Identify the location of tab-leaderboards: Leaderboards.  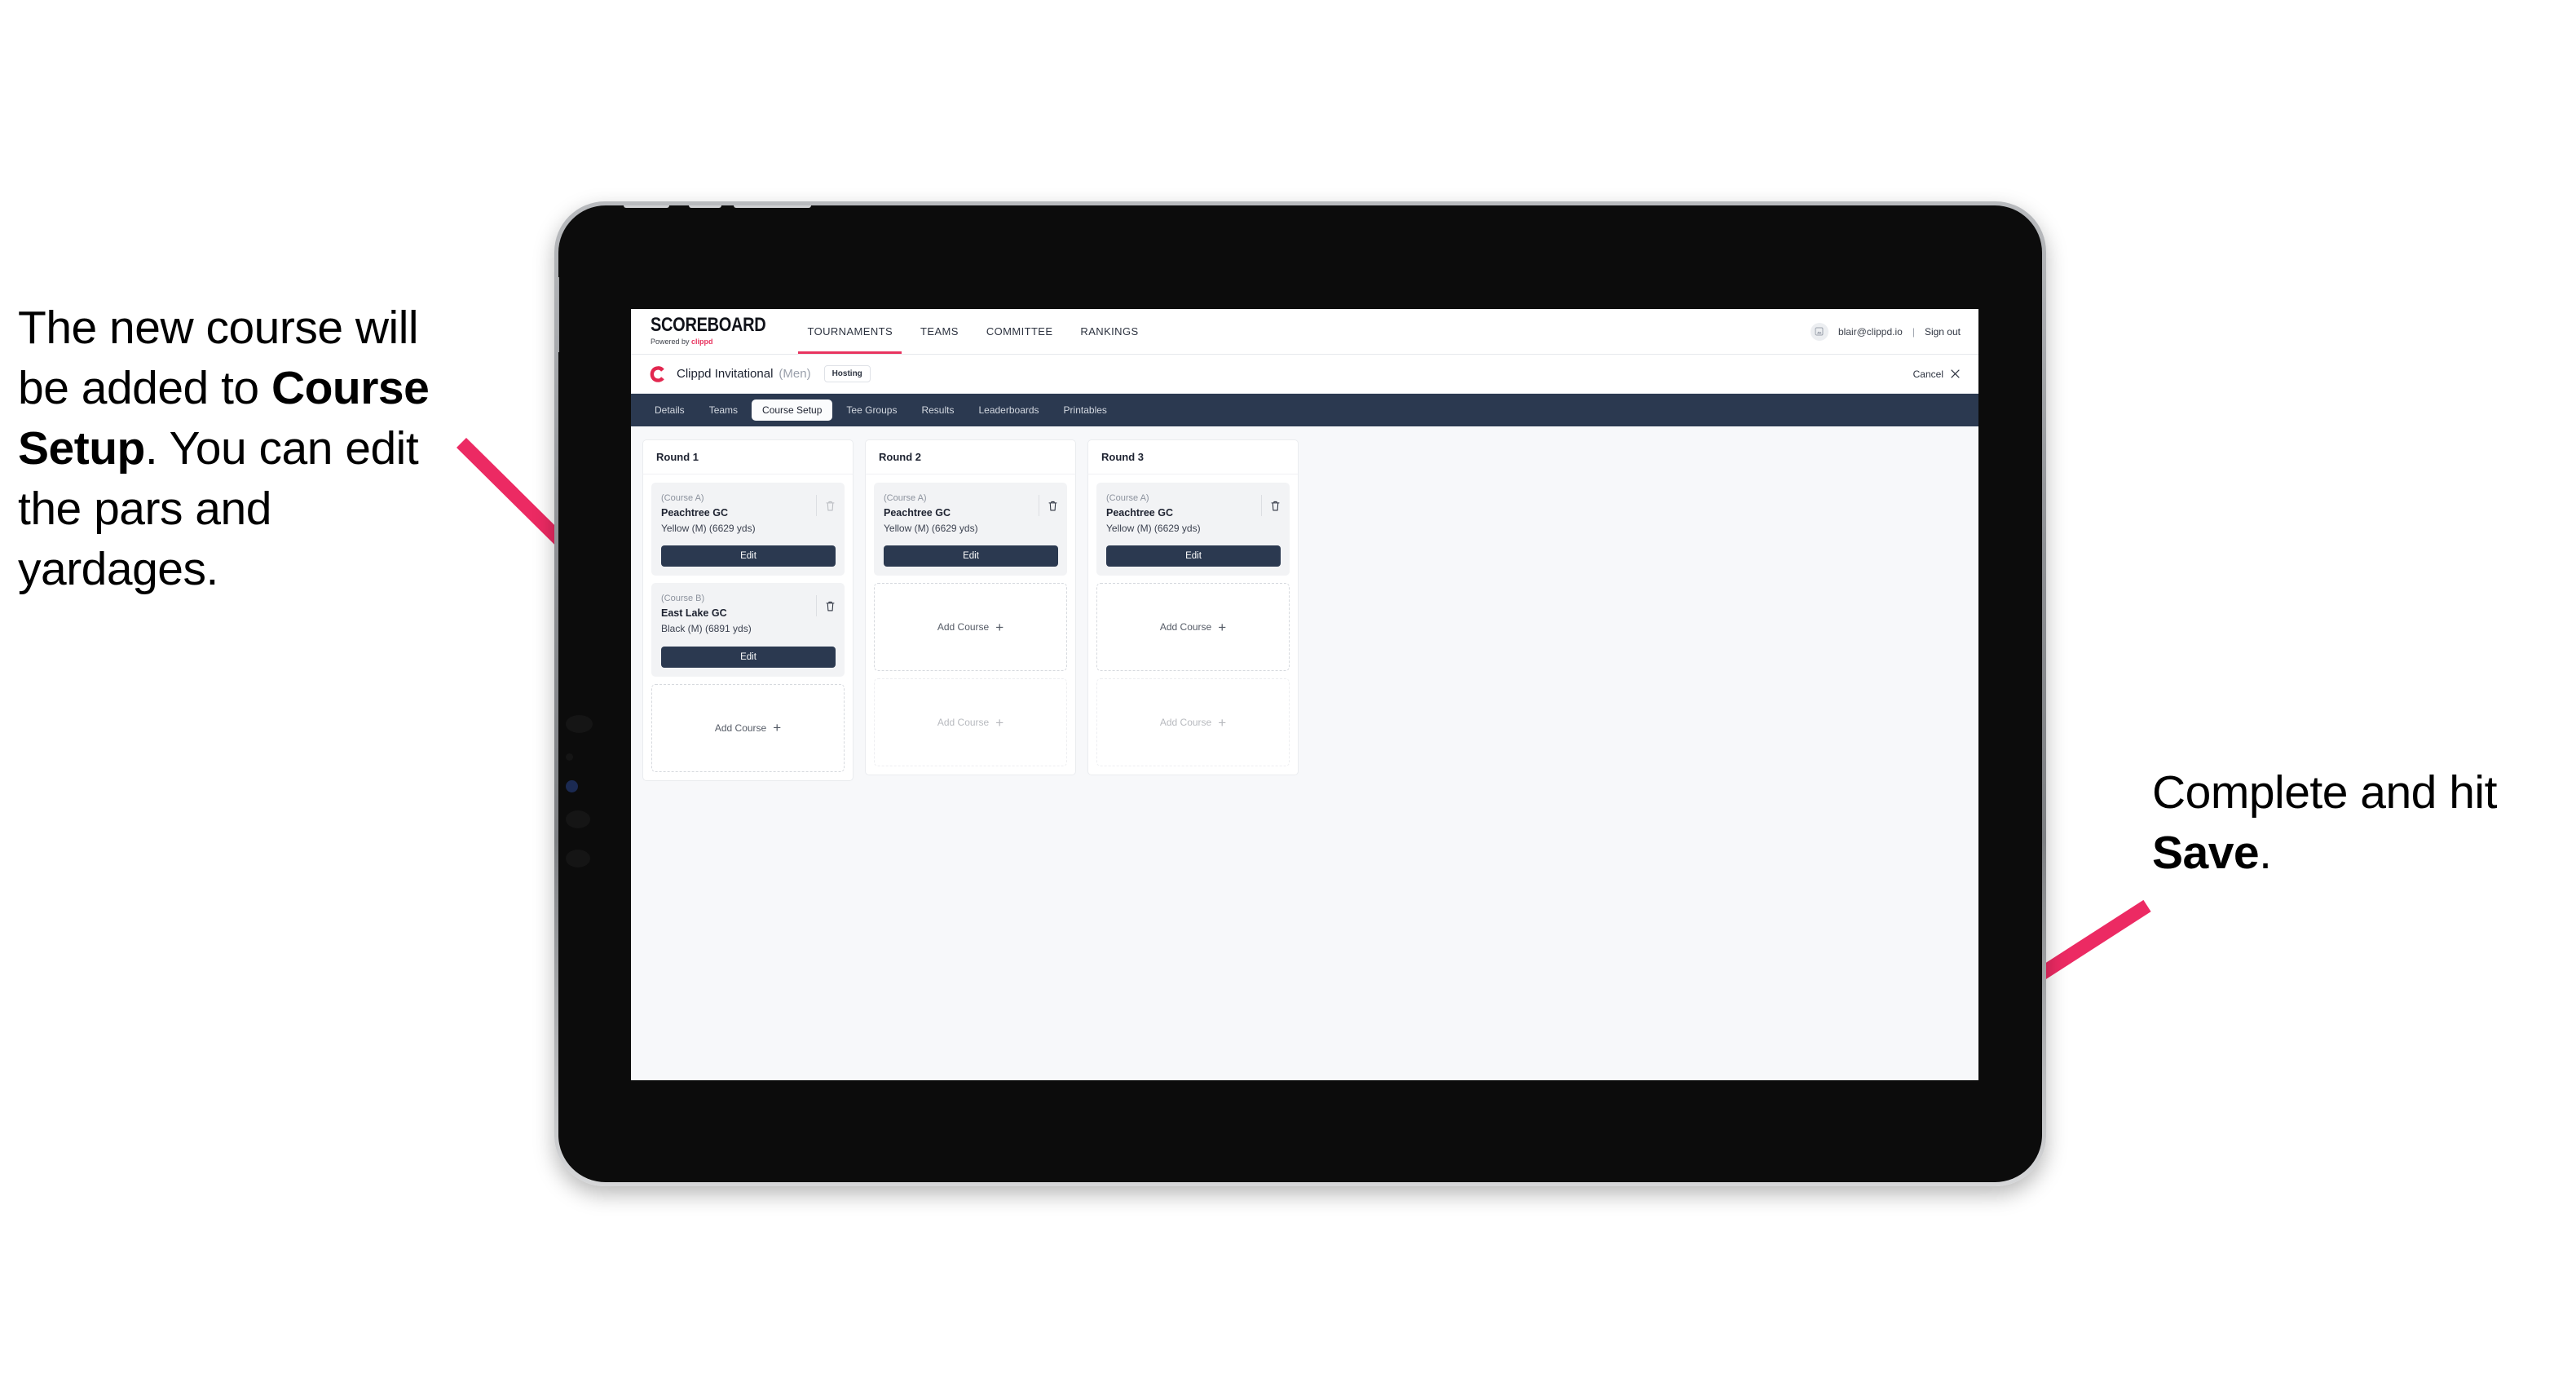
(1008, 410).